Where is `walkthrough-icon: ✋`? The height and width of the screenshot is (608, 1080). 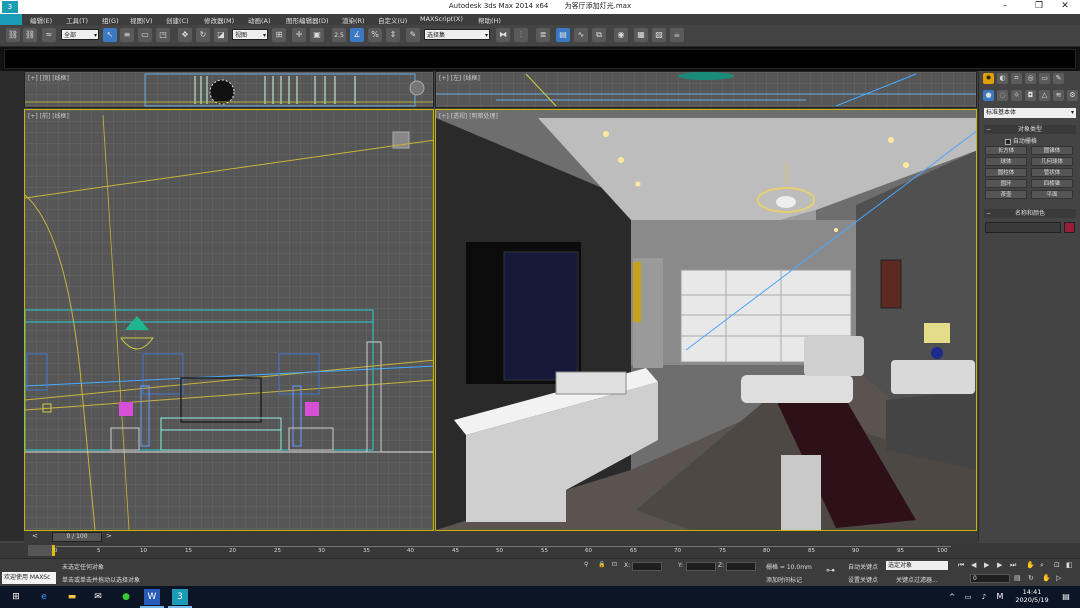
walkthrough-icon: ✋ is located at coordinates (1046, 578).